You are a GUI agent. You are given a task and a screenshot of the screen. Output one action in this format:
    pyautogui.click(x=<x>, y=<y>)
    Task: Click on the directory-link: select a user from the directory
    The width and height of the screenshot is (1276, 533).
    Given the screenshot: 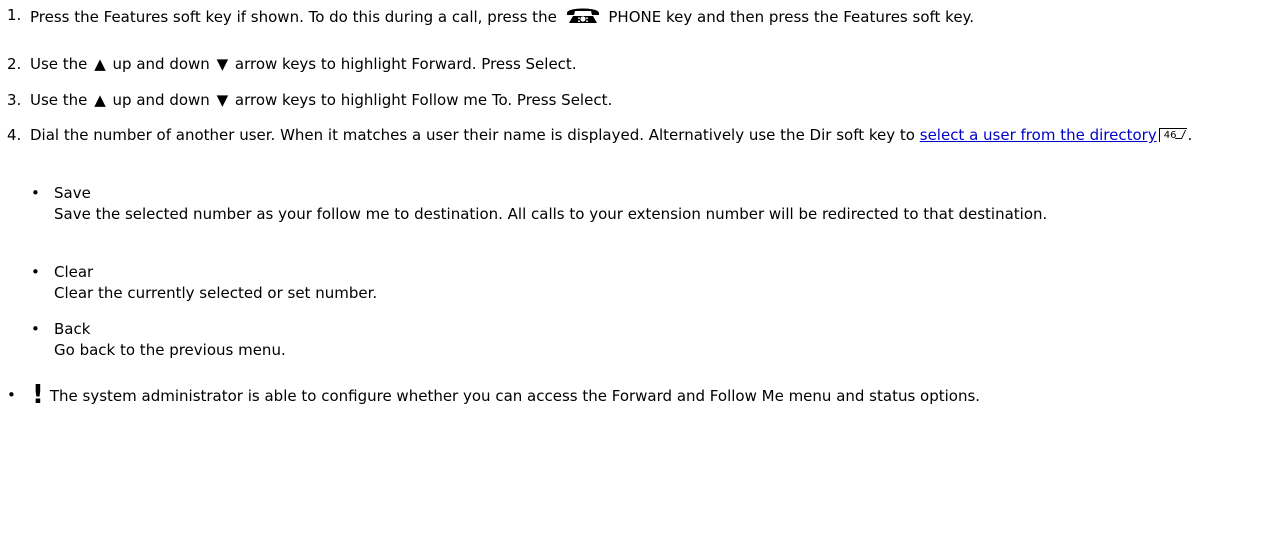 What is the action you would take?
    pyautogui.click(x=1038, y=135)
    